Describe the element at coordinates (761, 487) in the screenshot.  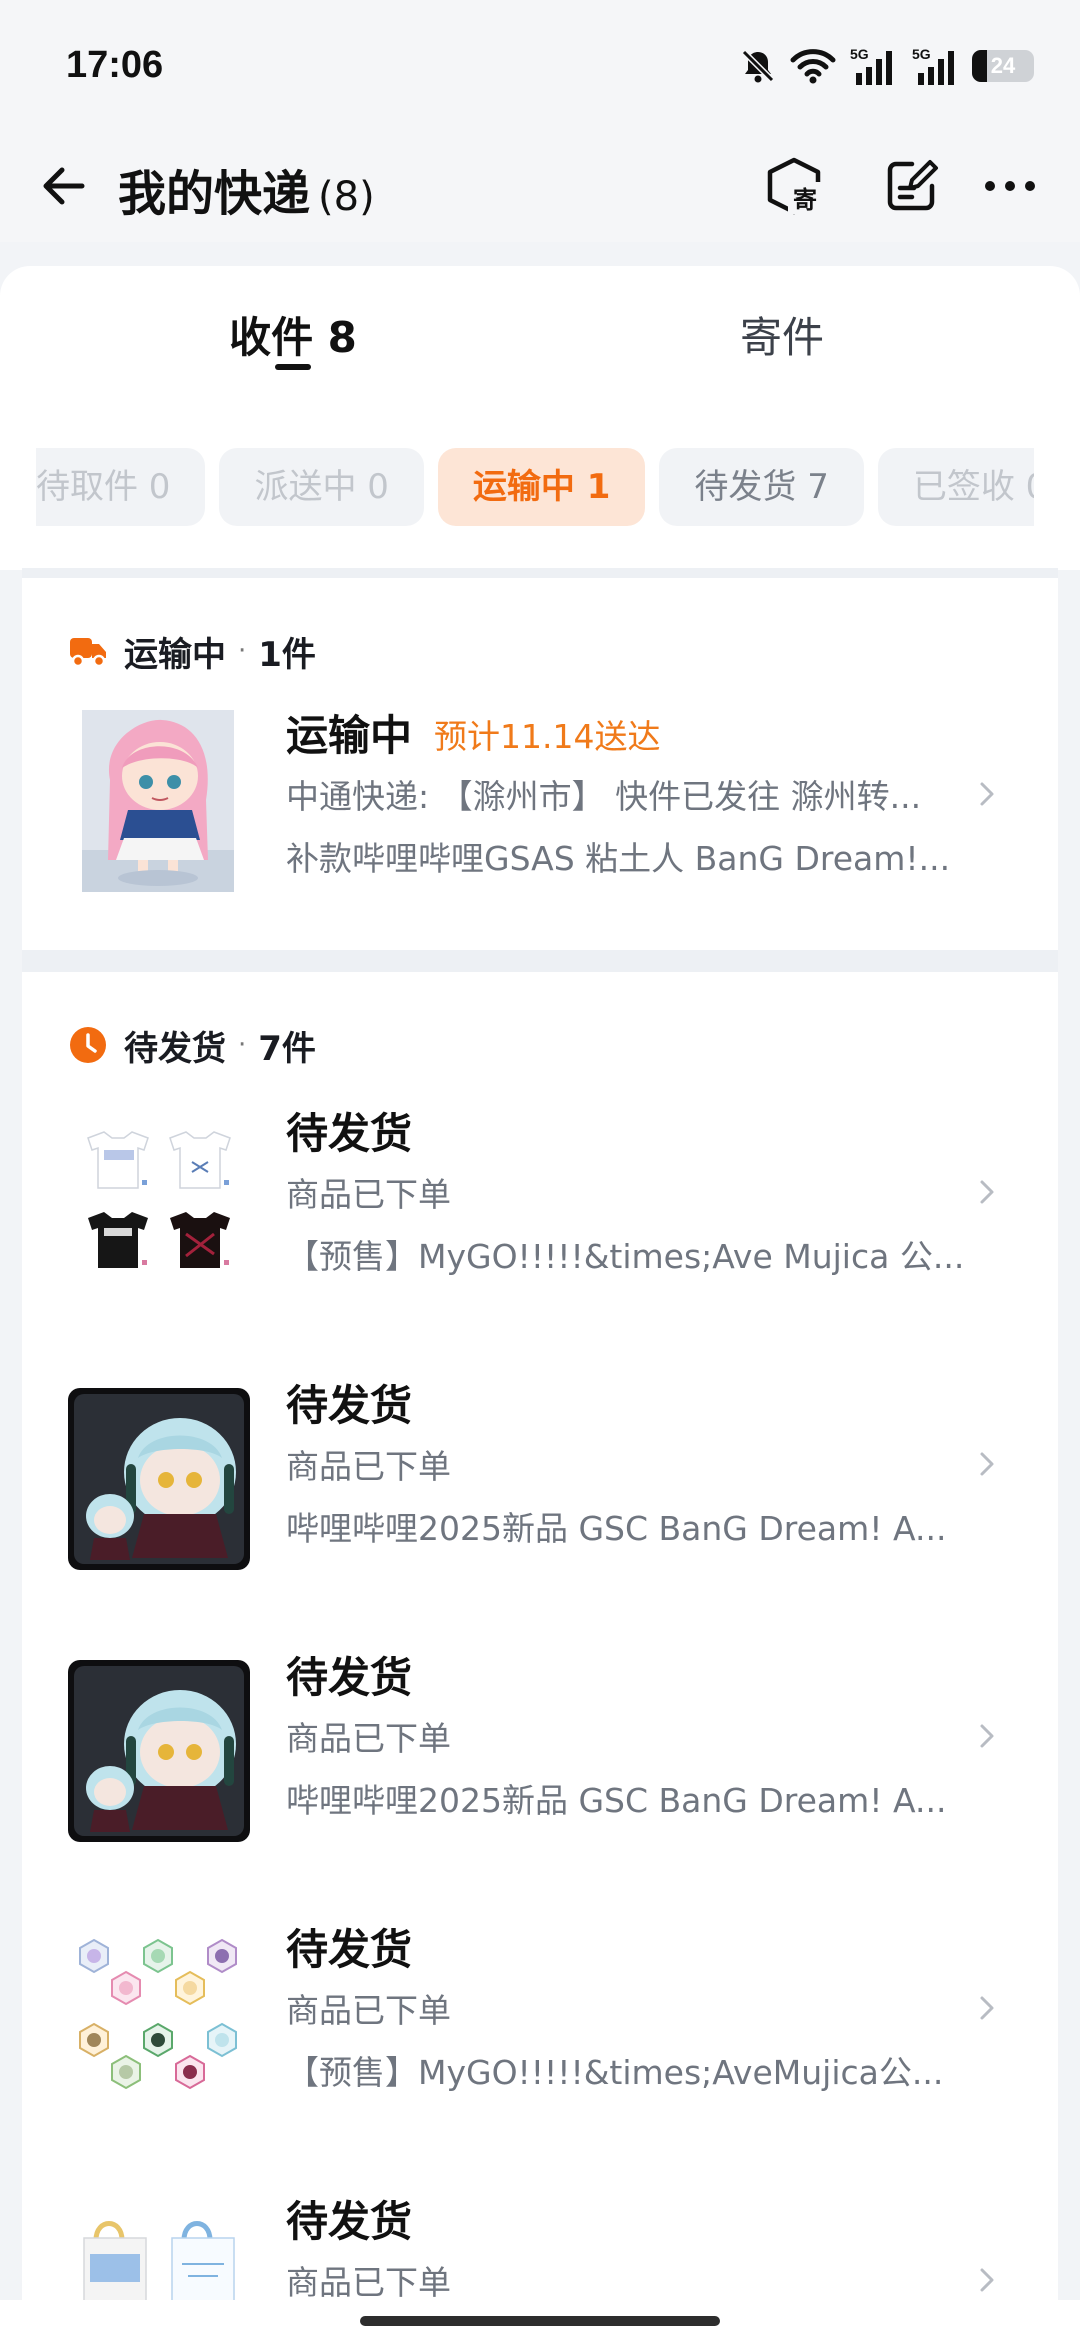
I see `filter-chip-awaiting-shipment: 待发货 7` at that location.